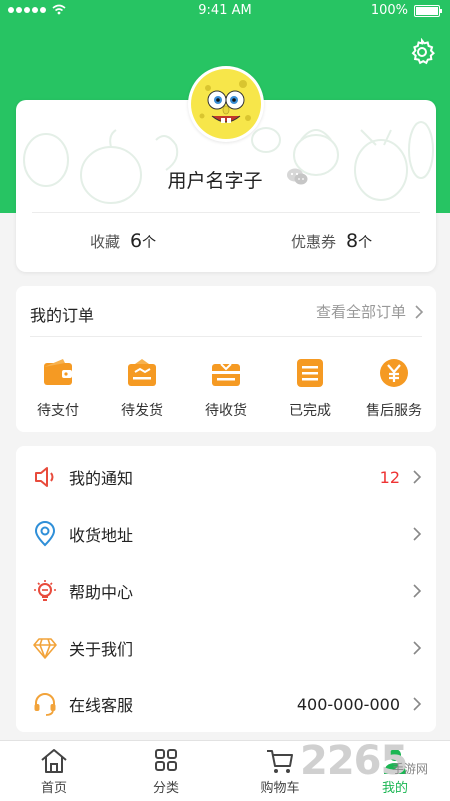 This screenshot has height=801, width=450. What do you see at coordinates (123, 241) in the screenshot?
I see `favorites-stat: 收藏 6个` at bounding box center [123, 241].